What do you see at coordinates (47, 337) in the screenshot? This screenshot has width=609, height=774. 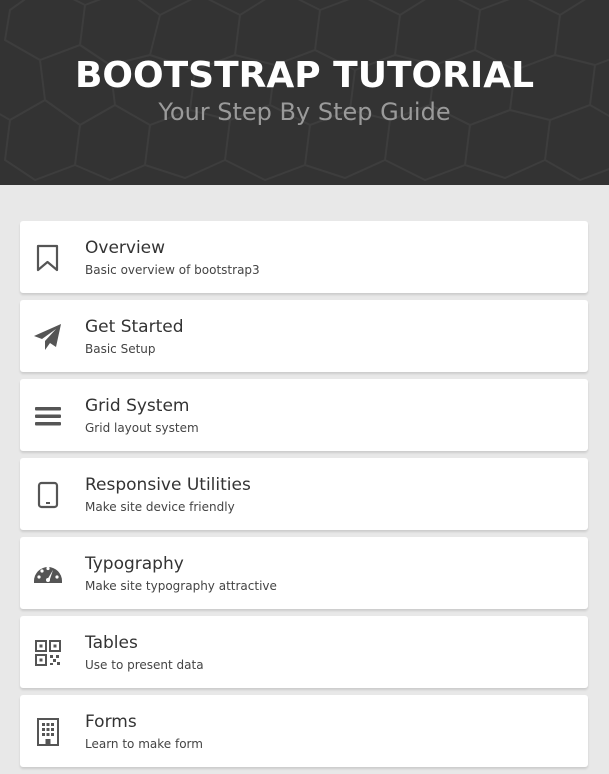 I see `paper-plane-icon` at bounding box center [47, 337].